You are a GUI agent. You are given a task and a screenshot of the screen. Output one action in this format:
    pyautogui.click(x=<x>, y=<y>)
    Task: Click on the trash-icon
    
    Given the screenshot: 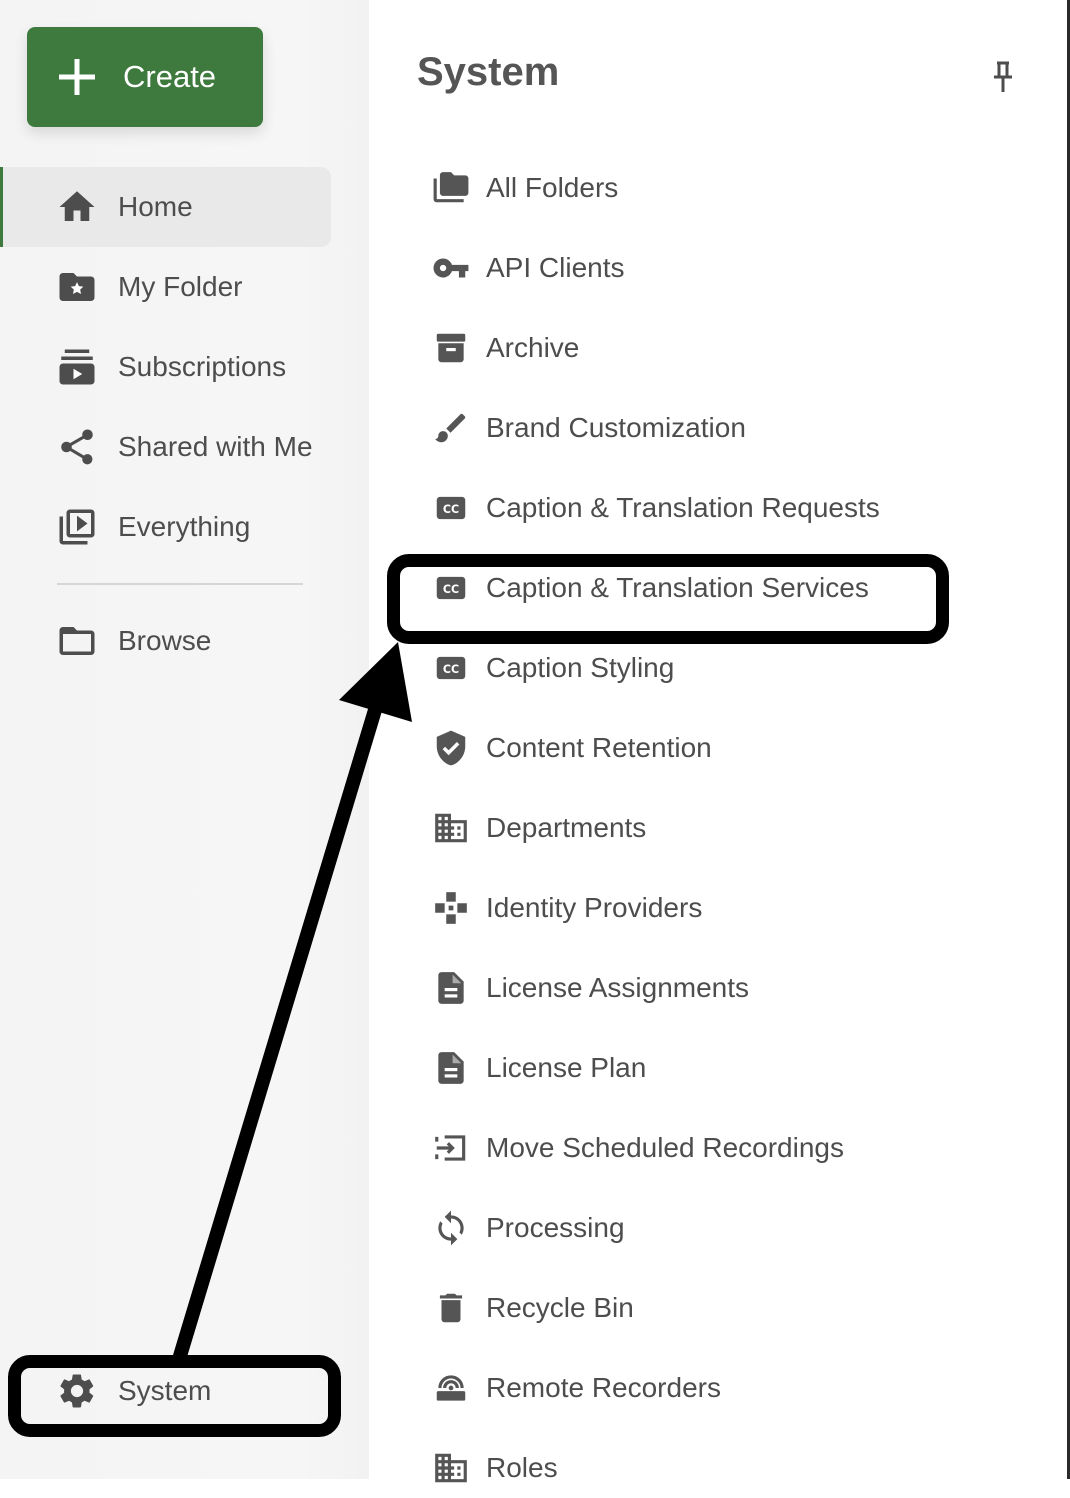 What is the action you would take?
    pyautogui.click(x=451, y=1308)
    